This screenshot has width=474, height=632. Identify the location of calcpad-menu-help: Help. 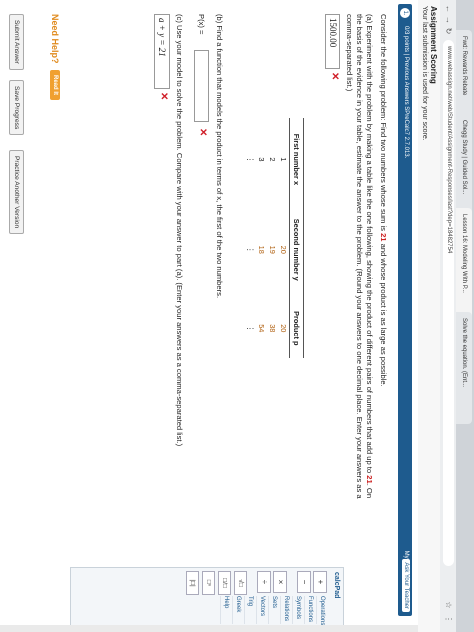
(225, 610).